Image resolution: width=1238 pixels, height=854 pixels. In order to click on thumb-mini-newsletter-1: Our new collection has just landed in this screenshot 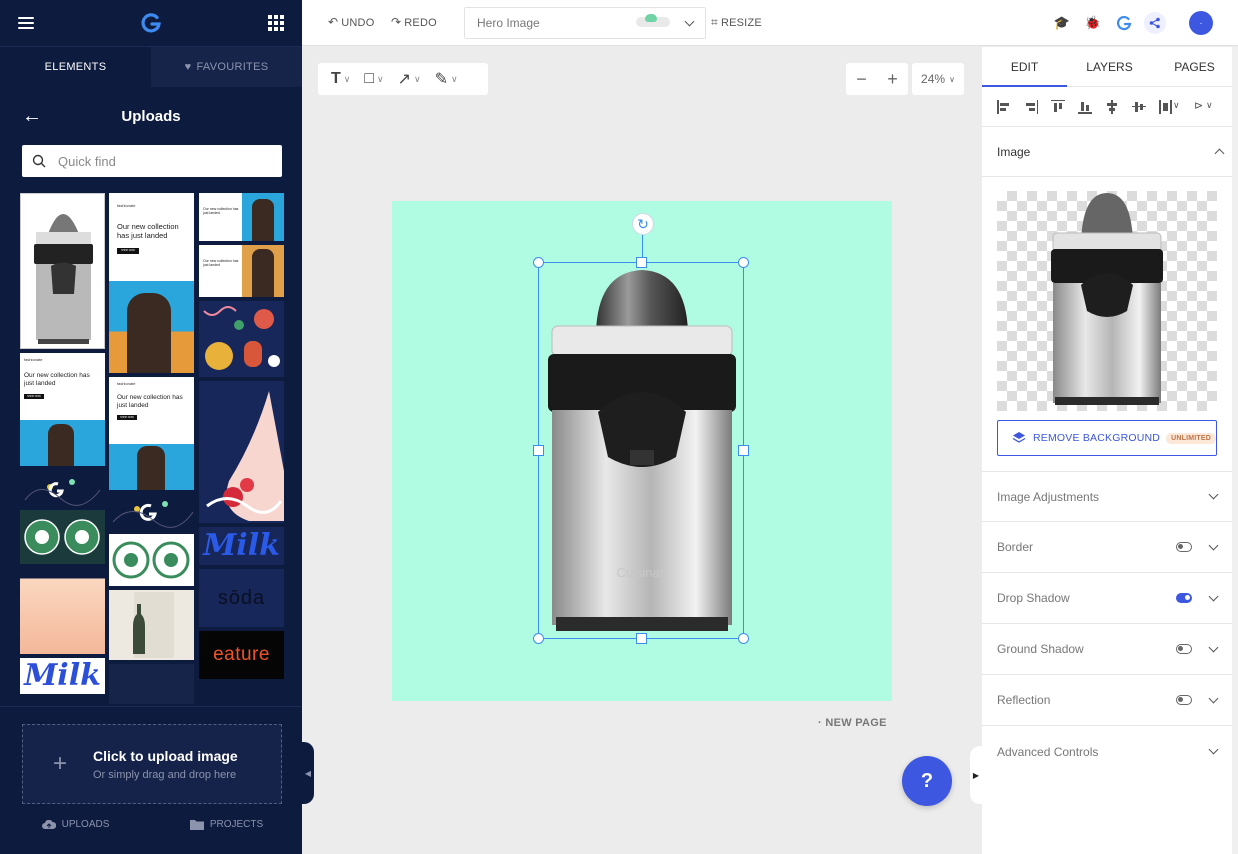, I will do `click(241, 217)`.